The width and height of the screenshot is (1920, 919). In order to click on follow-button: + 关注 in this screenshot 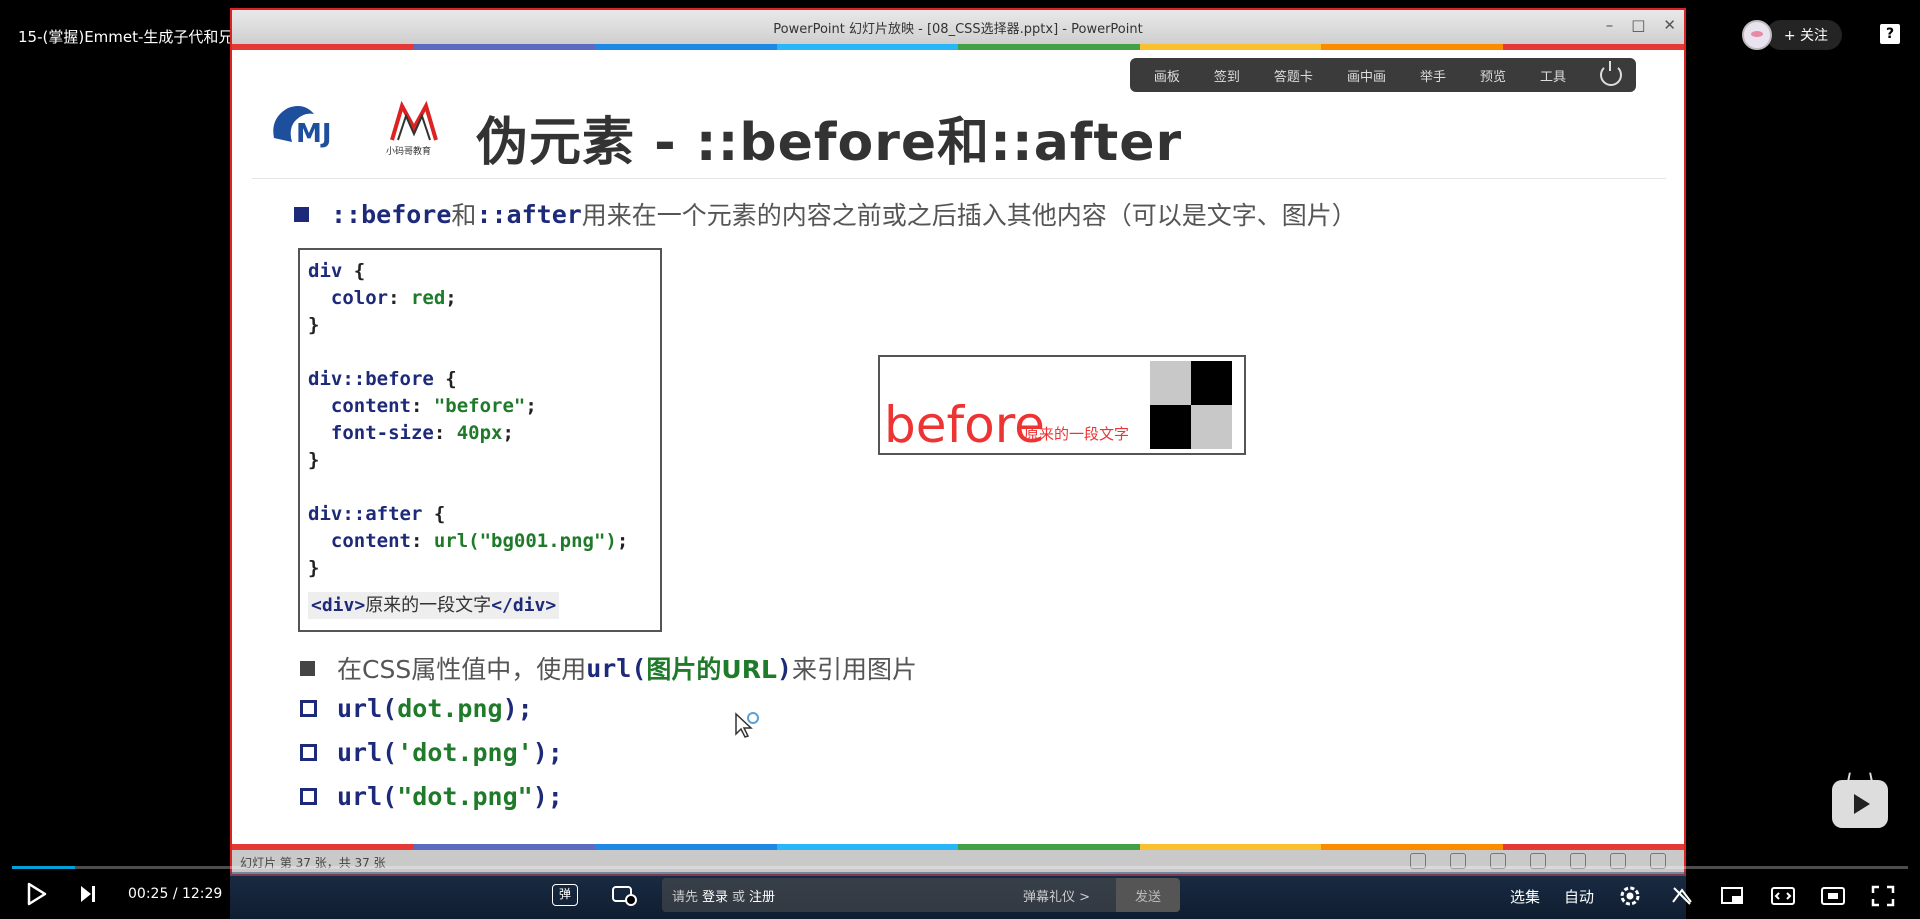, I will do `click(1803, 35)`.